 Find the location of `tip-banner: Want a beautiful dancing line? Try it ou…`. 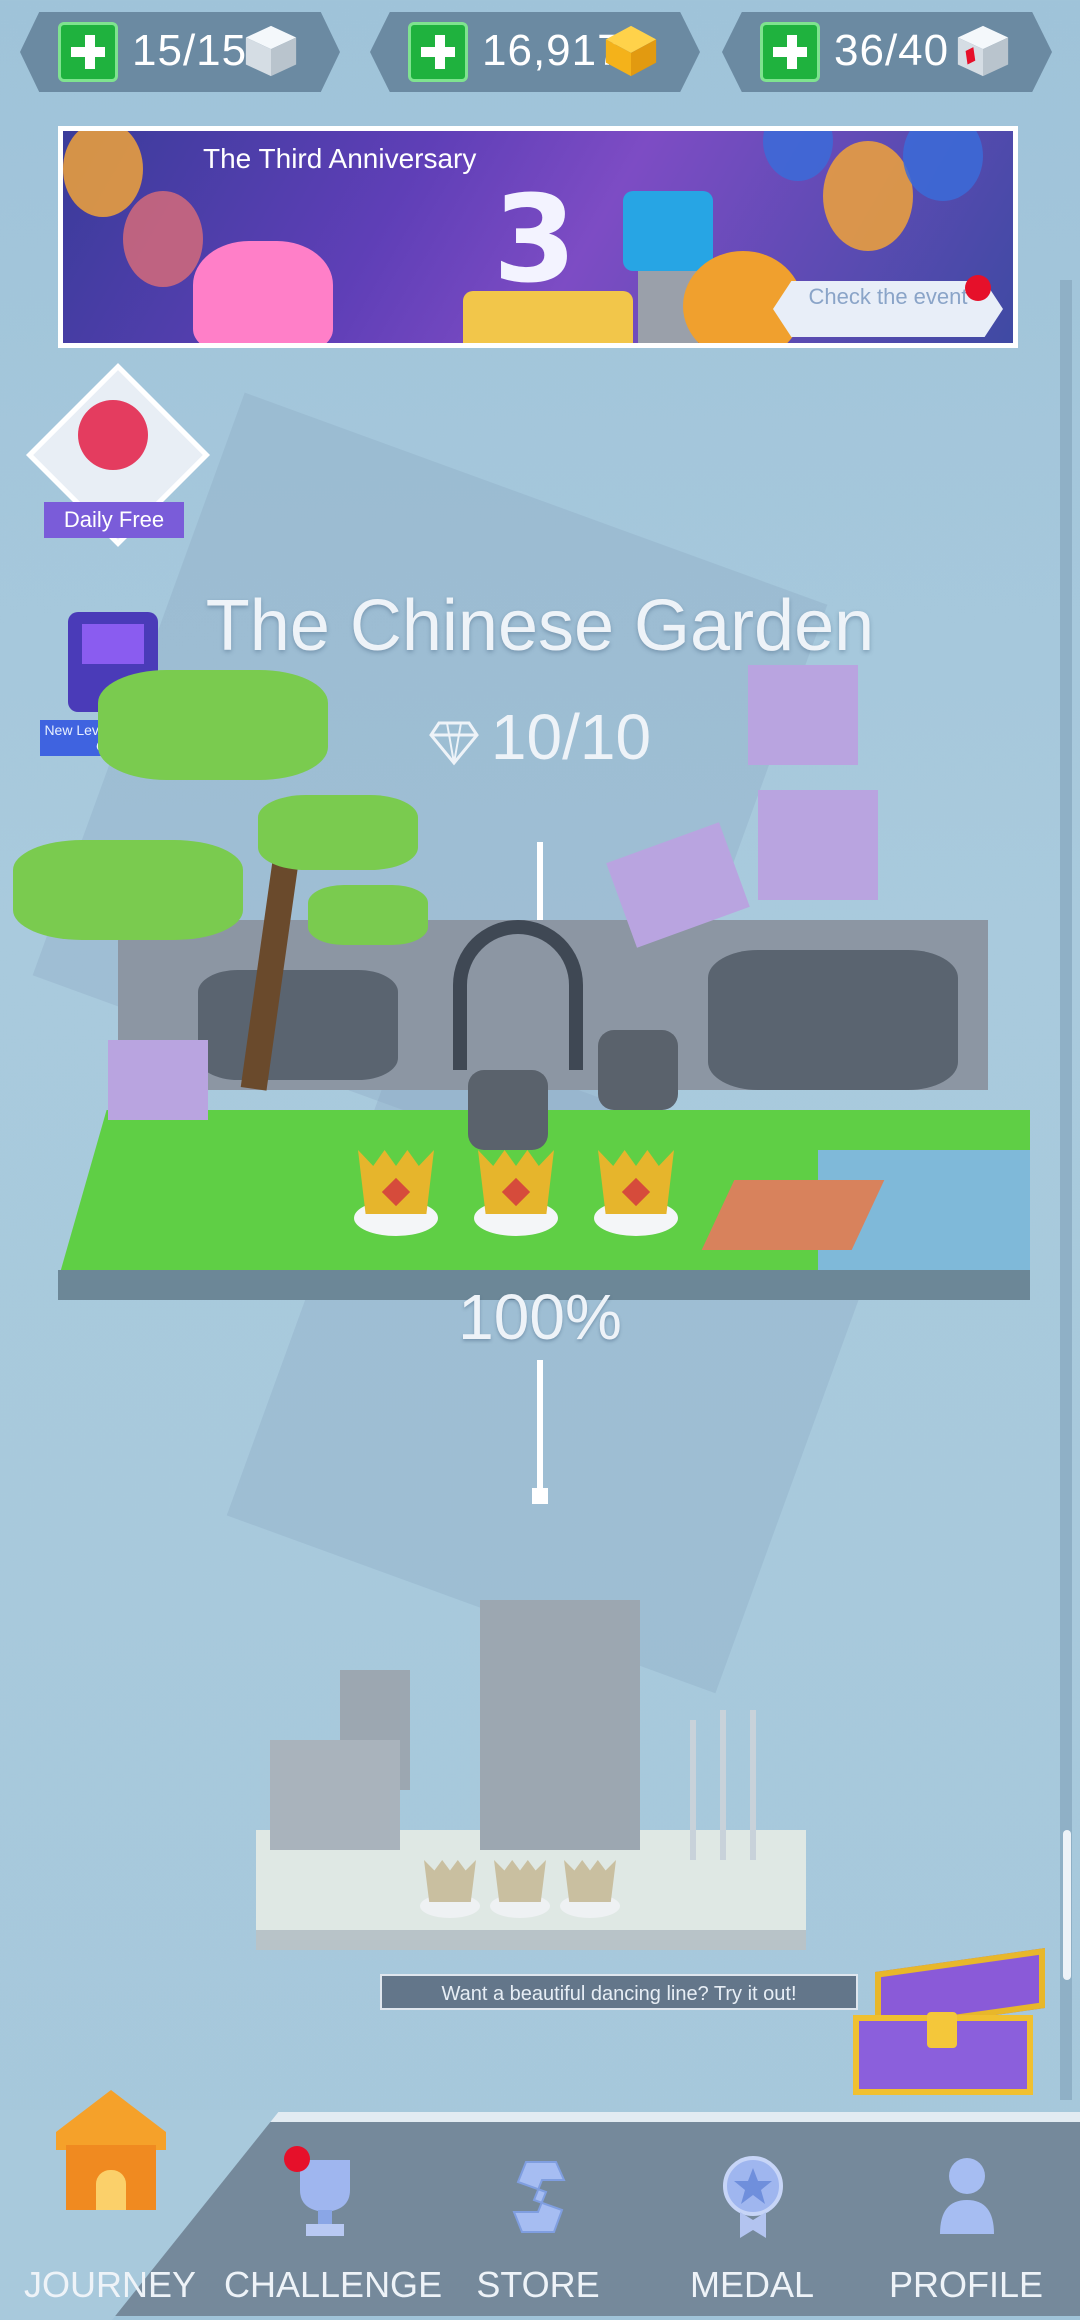

tip-banner: Want a beautiful dancing line? Try it ou… is located at coordinates (619, 1992).